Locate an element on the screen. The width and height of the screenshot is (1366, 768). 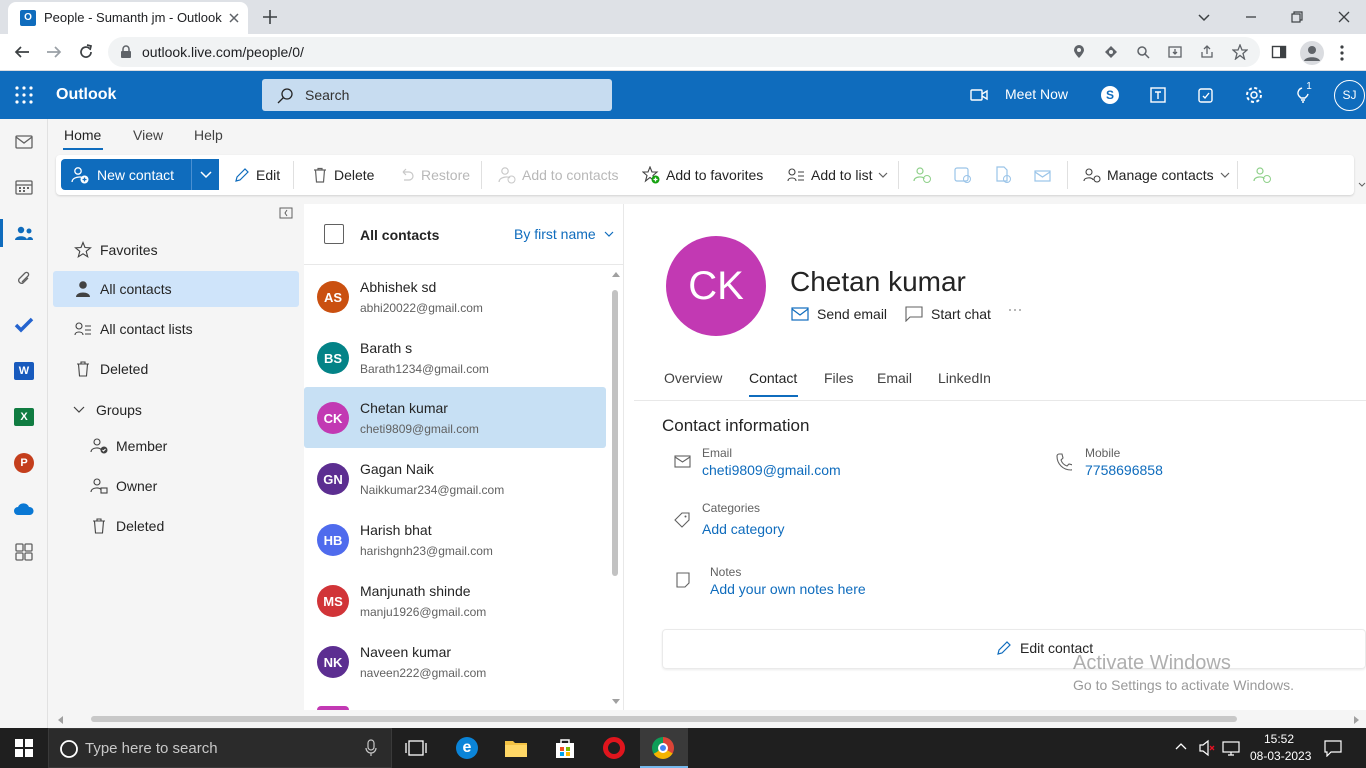
add-category-link: Add category is located at coordinates (743, 529).